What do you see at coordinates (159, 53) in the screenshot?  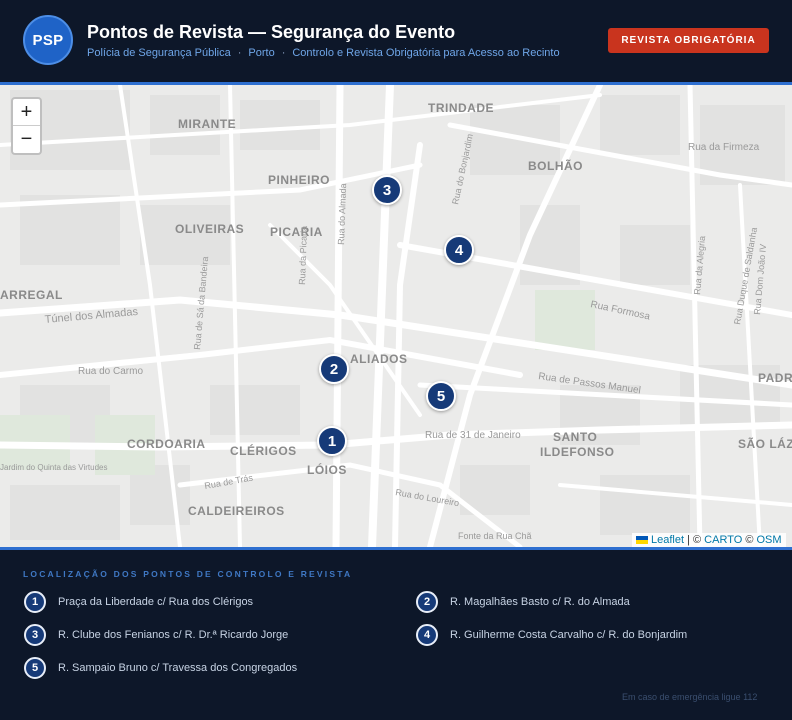 I see `subtitle-organization: Polícia de Segurança Pública` at bounding box center [159, 53].